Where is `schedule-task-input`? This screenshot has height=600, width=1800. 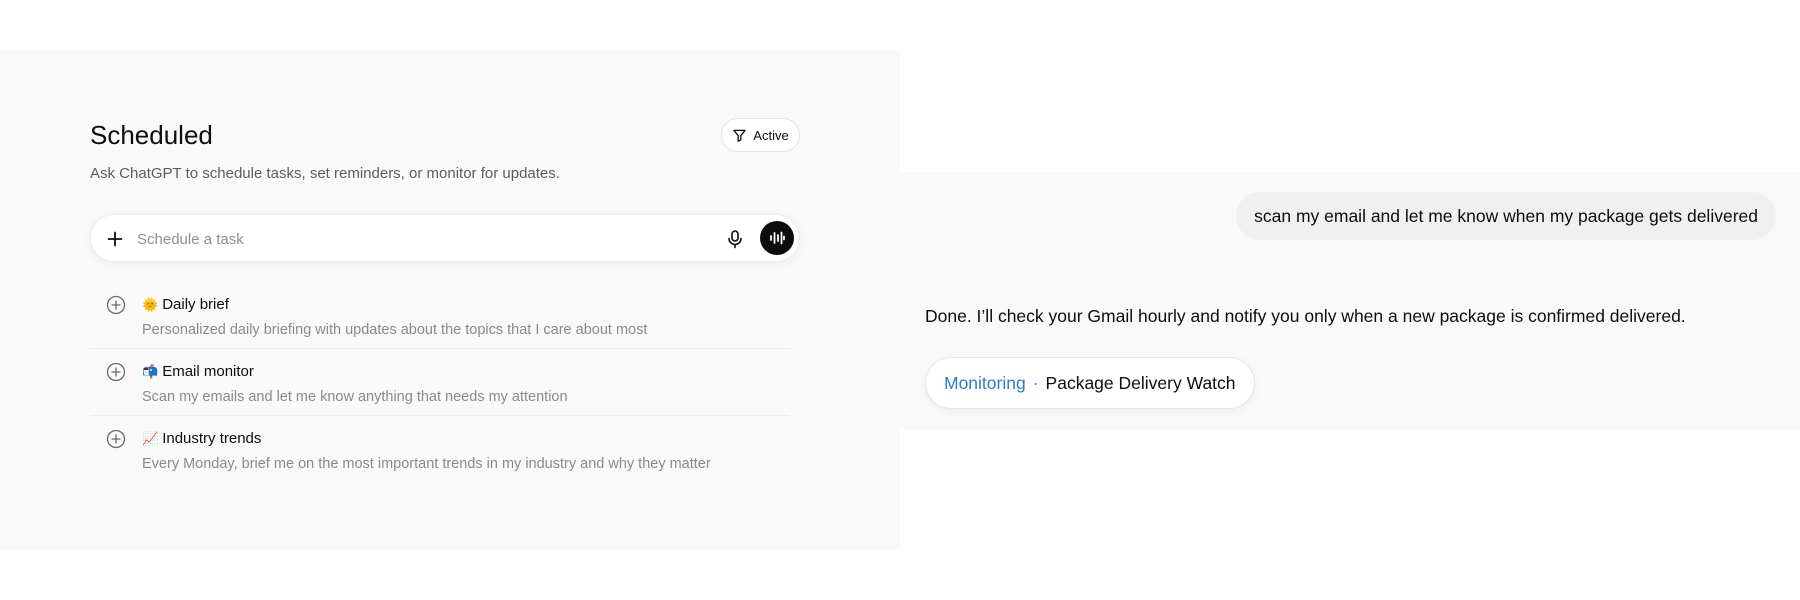
schedule-task-input is located at coordinates (397, 239).